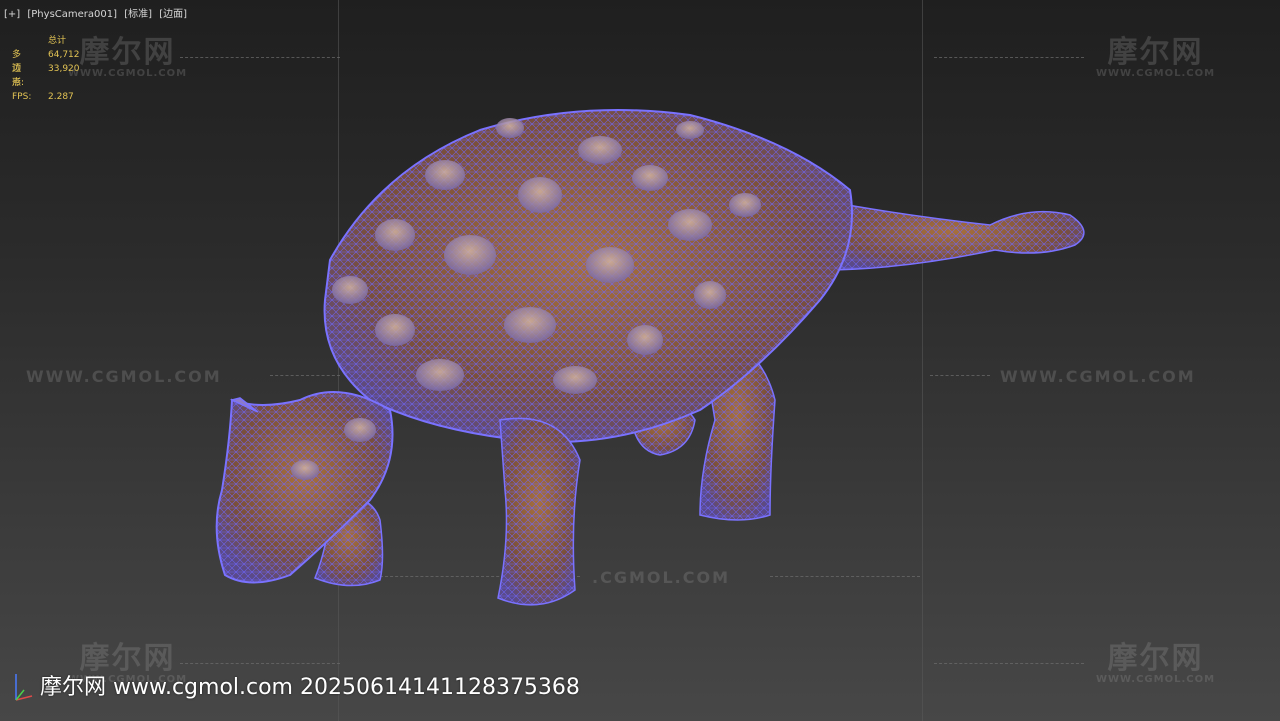 This screenshot has height=721, width=1280. Describe the element at coordinates (310, 687) in the screenshot. I see `footer-watermark-text: 摩尔网 www.cgmol.com 20250614141128375368` at that location.